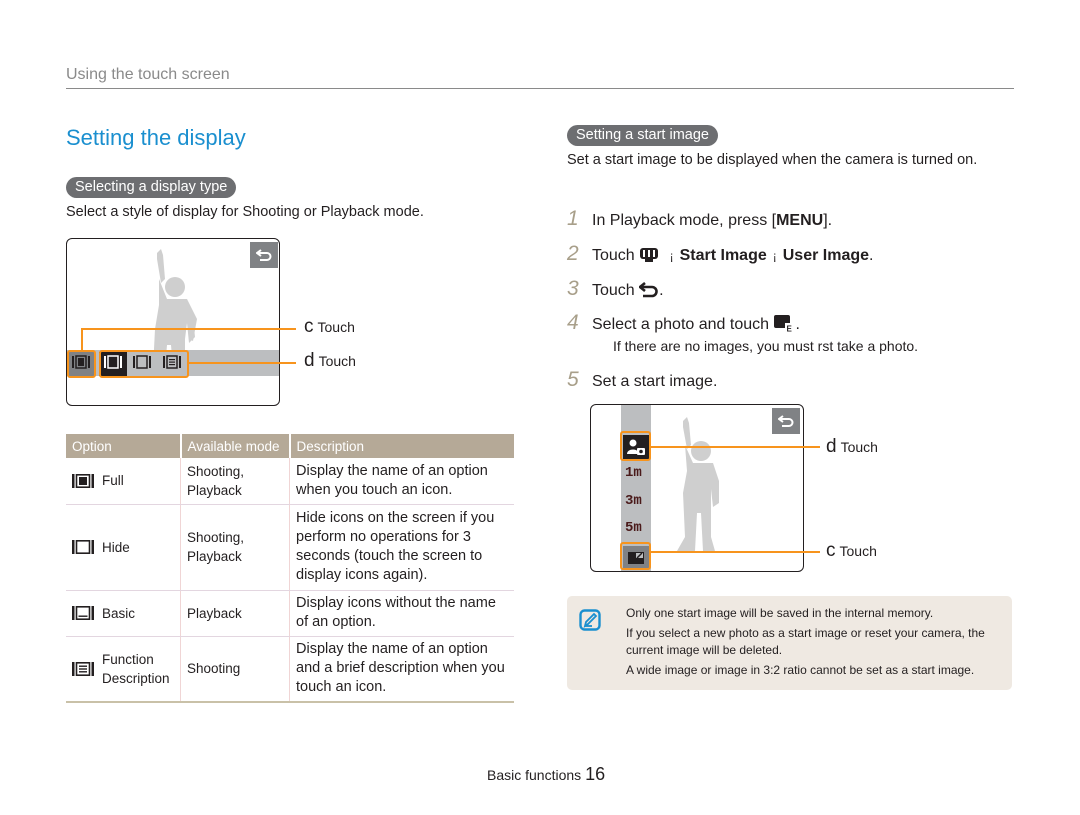  What do you see at coordinates (116, 547) in the screenshot?
I see `option-name: Hide` at bounding box center [116, 547].